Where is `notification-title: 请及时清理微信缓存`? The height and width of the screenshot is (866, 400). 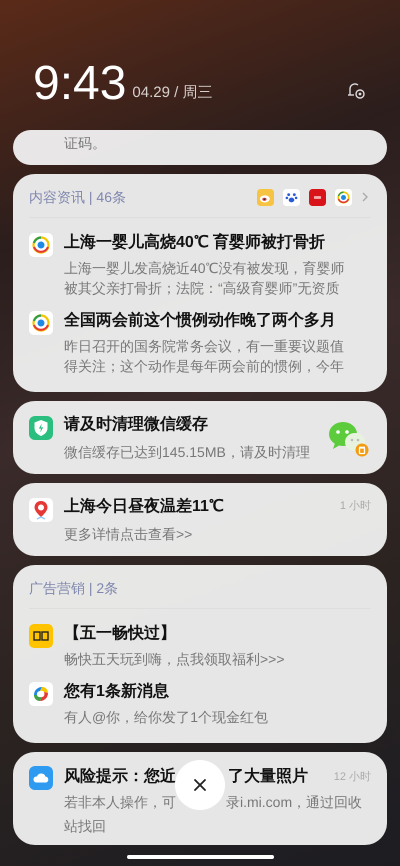
notification-title: 请及时清理微信缓存 is located at coordinates (136, 424).